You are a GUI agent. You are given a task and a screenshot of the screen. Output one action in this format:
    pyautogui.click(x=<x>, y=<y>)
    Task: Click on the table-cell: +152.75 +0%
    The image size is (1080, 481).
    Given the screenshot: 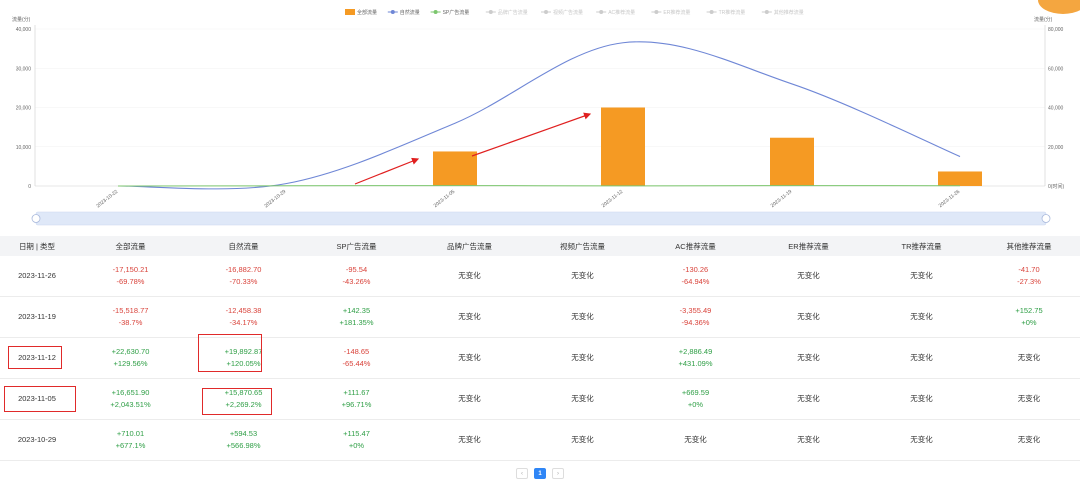 What is the action you would take?
    pyautogui.click(x=1029, y=317)
    